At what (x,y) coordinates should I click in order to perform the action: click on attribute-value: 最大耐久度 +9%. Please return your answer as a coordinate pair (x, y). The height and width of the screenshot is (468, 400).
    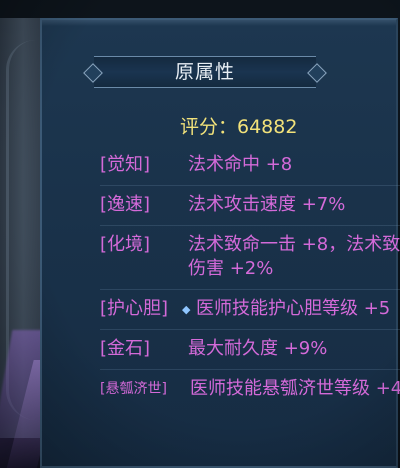
    Looking at the image, I should click on (258, 348).